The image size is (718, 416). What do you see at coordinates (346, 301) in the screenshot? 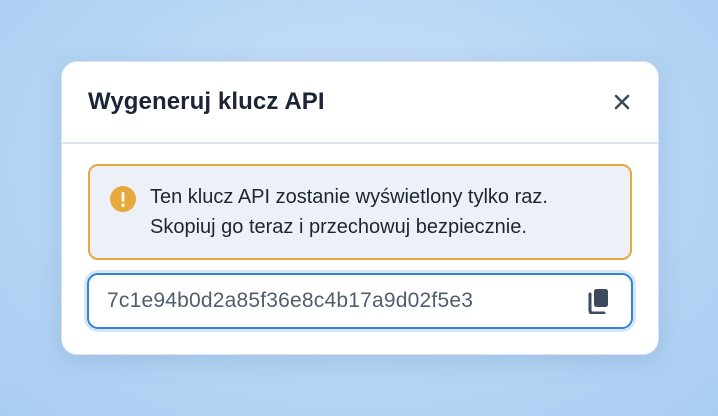
I see `api-key-value: 7c1e94b0d2a85f36e8c4b17a9d02f5e3` at bounding box center [346, 301].